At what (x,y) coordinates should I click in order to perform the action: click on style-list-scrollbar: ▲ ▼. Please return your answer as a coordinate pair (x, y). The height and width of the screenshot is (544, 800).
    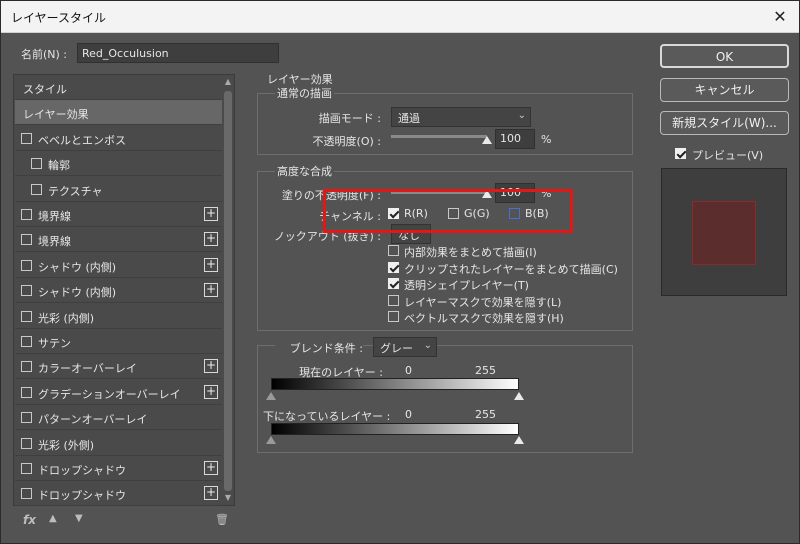
    Looking at the image, I should click on (228, 290).